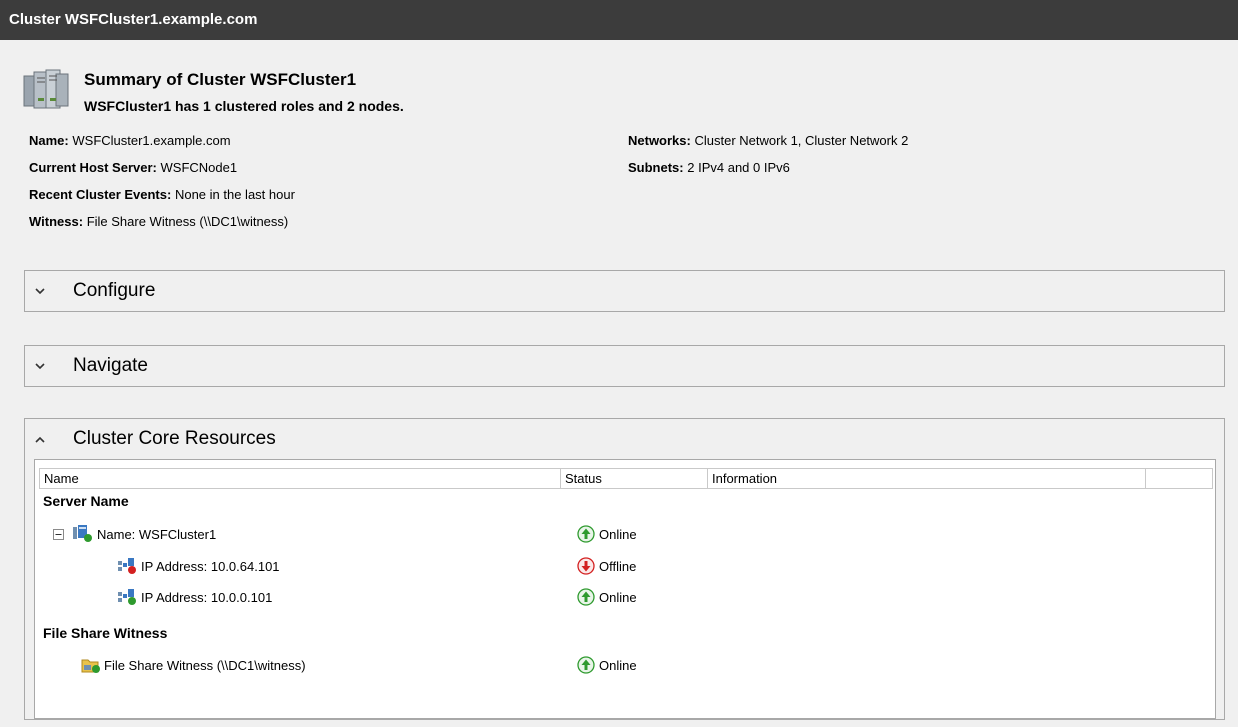  I want to click on group-header-file-share-witness: File Share Witness, so click(105, 633).